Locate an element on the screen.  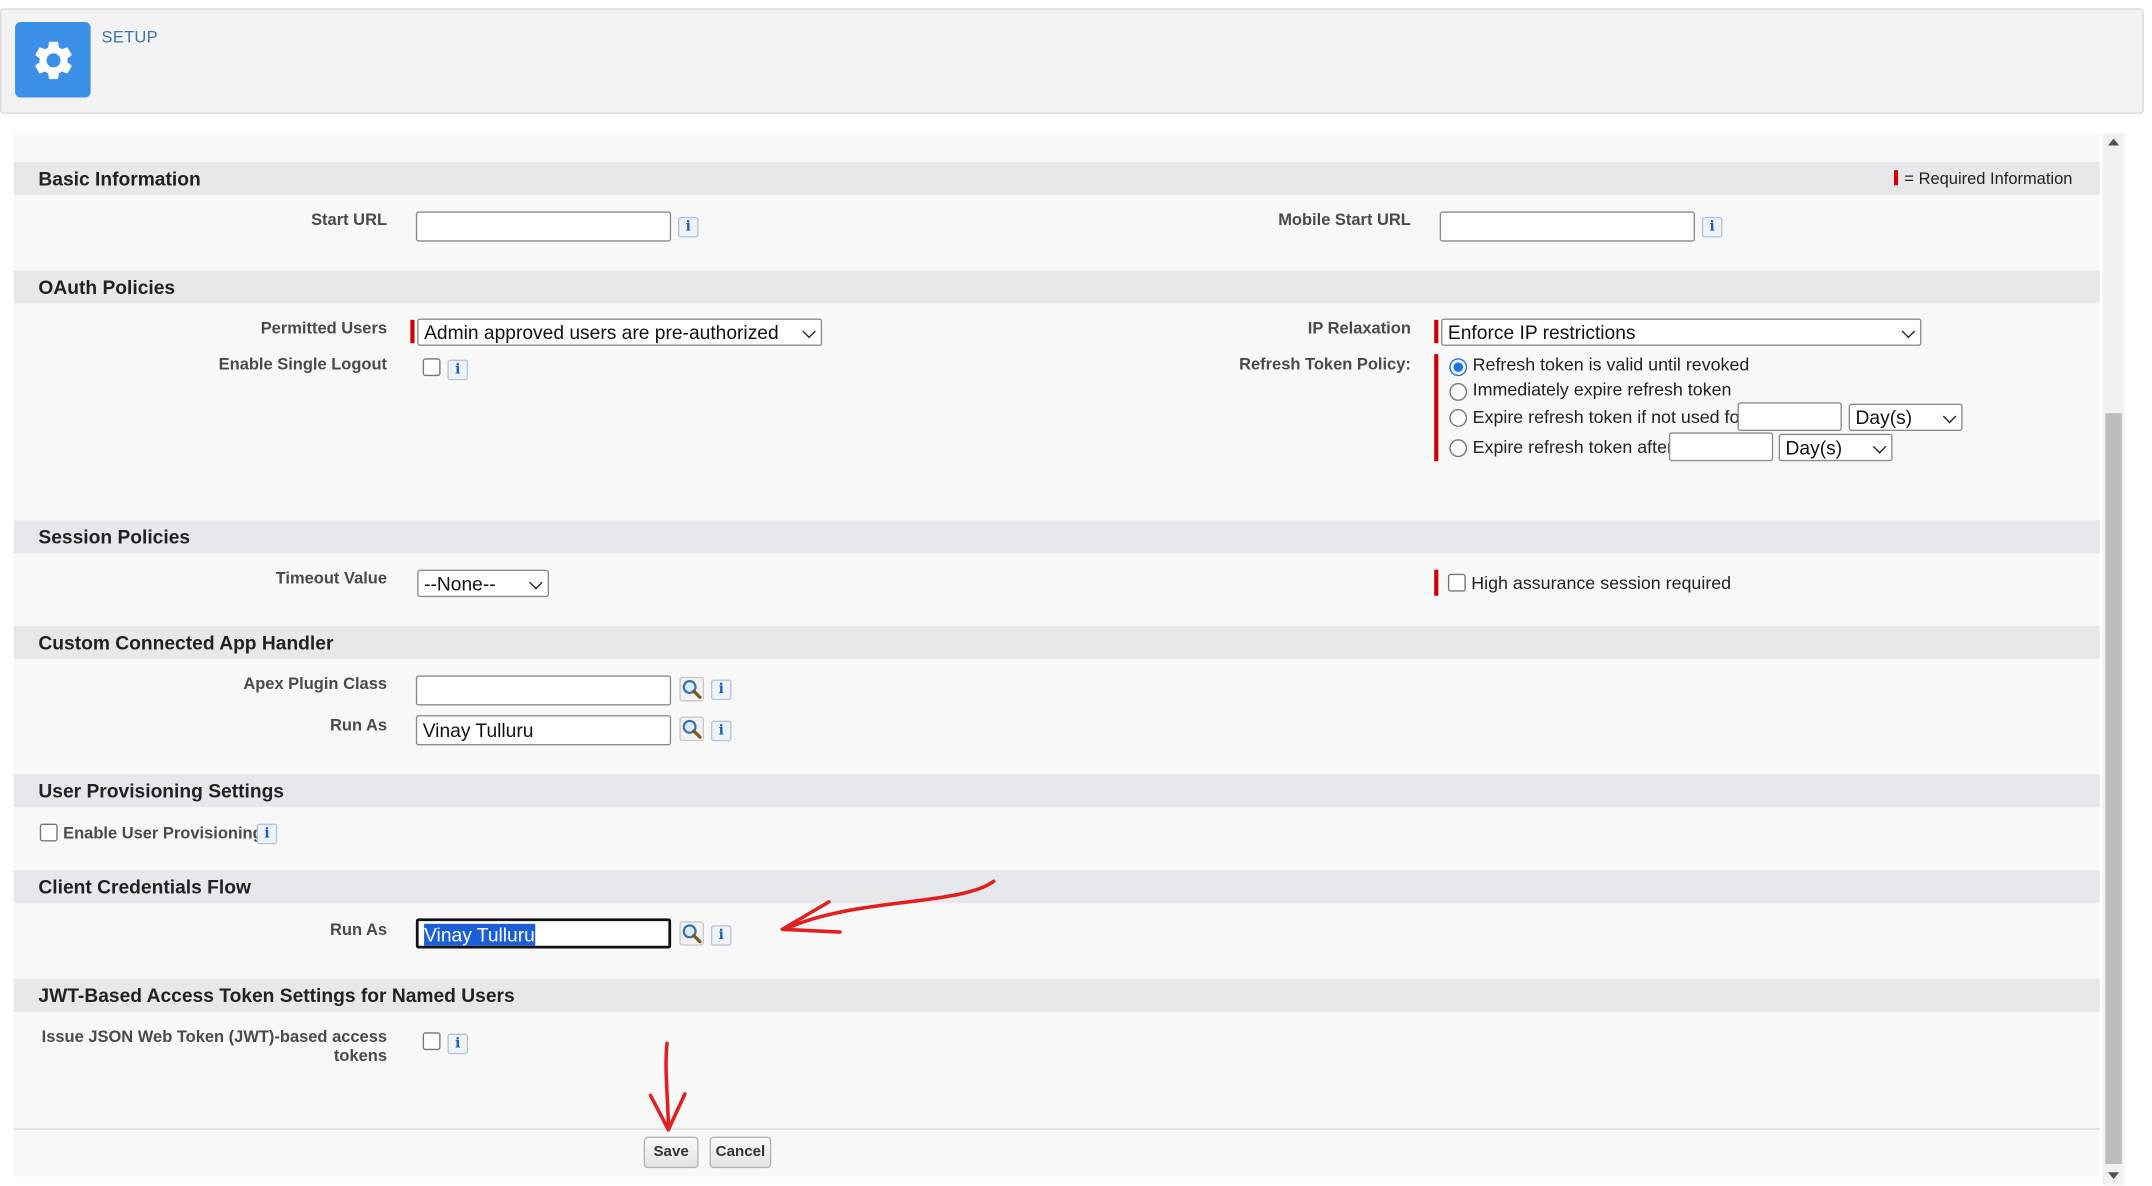
cancel-button: Cancel is located at coordinates (740, 1152).